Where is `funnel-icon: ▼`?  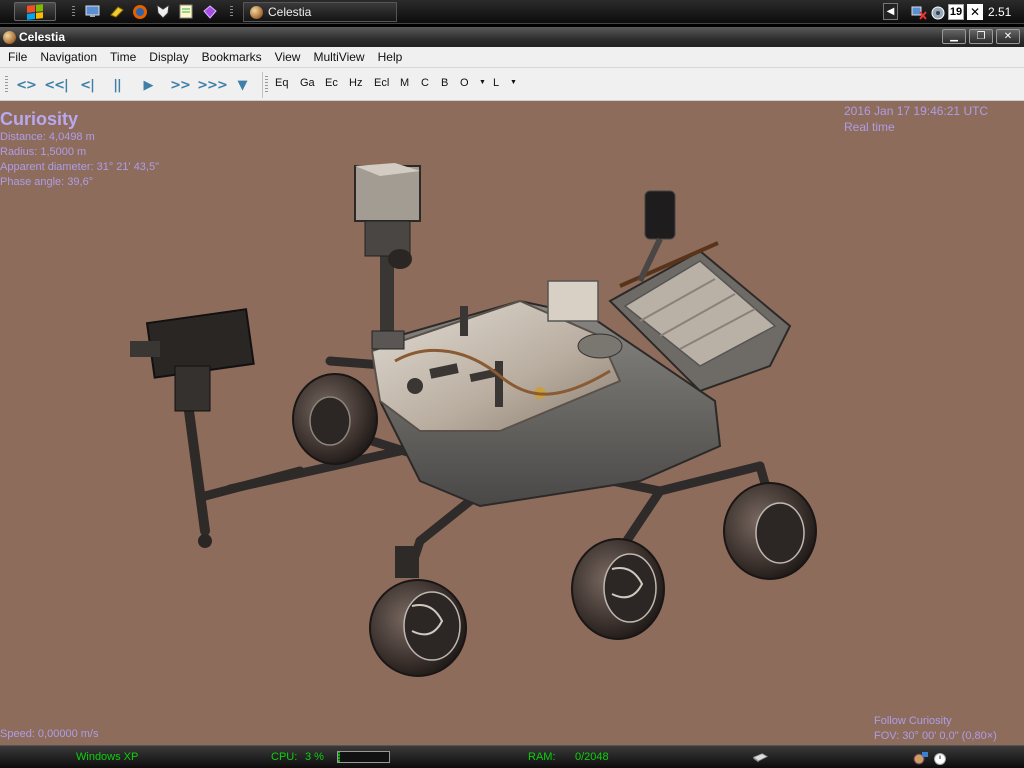
funnel-icon: ▼ is located at coordinates (242, 85).